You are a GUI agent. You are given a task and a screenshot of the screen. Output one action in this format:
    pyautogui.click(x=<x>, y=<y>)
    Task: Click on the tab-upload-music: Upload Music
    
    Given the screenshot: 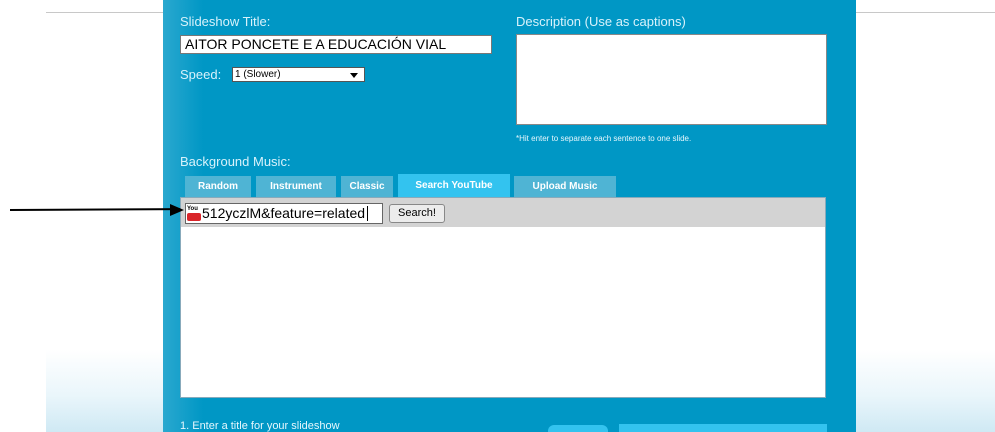 What is the action you would take?
    pyautogui.click(x=565, y=186)
    